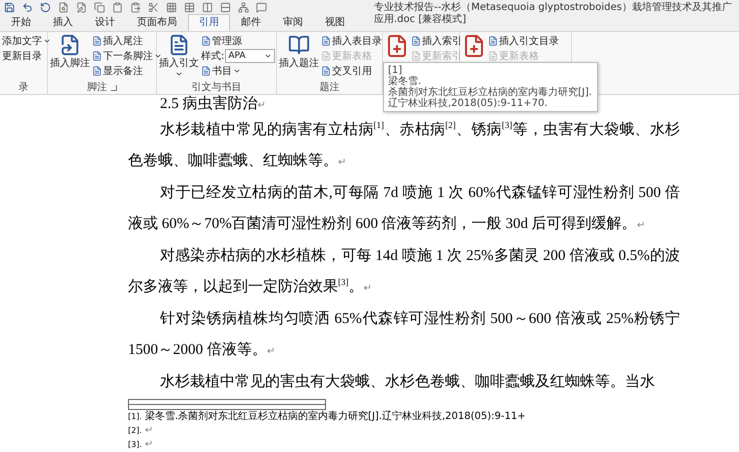 This screenshot has width=739, height=452. What do you see at coordinates (212, 56) in the screenshot?
I see `style-label: 样式:` at bounding box center [212, 56].